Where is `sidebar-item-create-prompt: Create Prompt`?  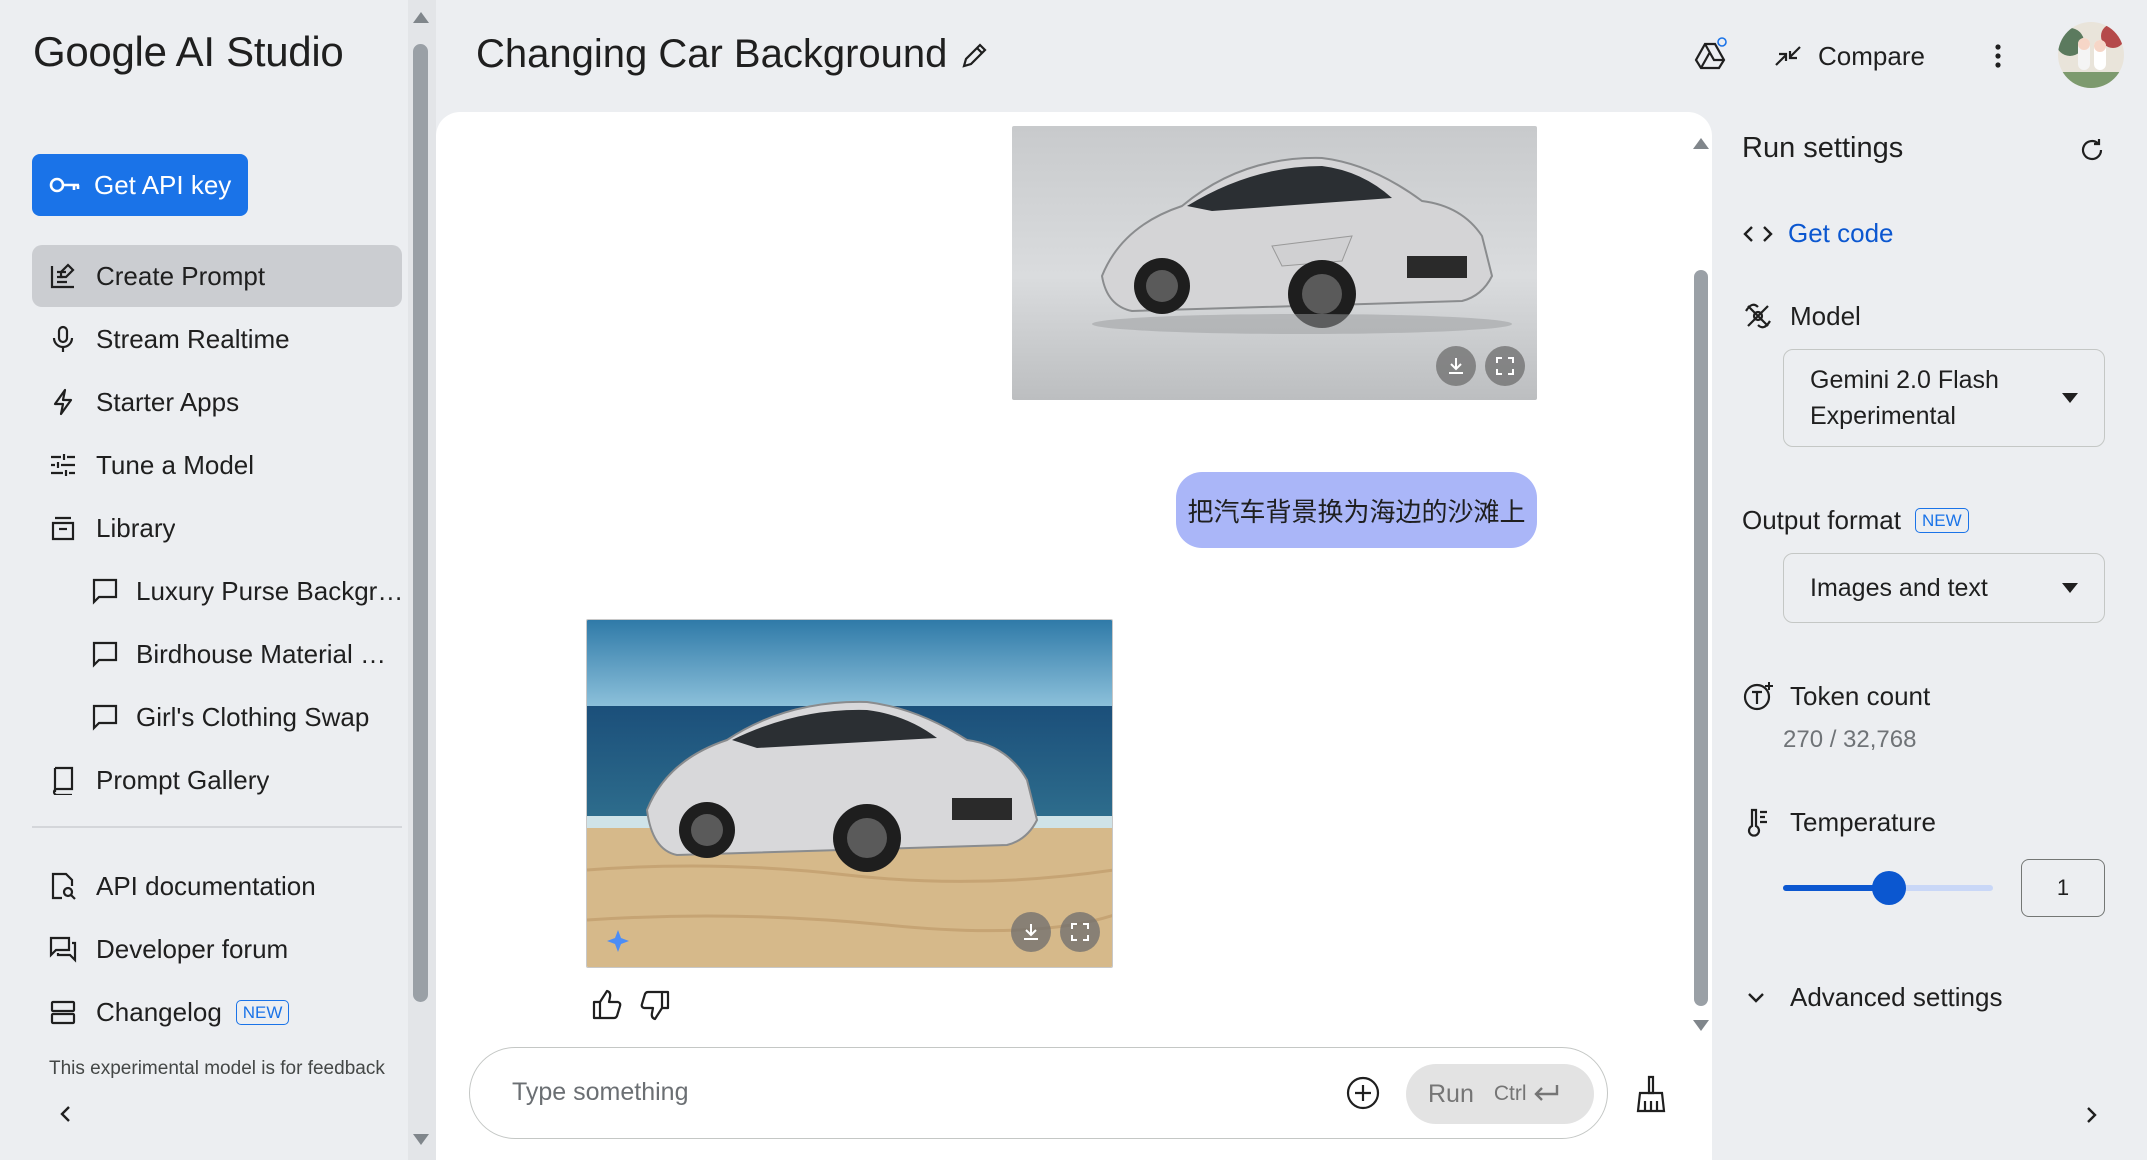 sidebar-item-create-prompt: Create Prompt is located at coordinates (217, 276).